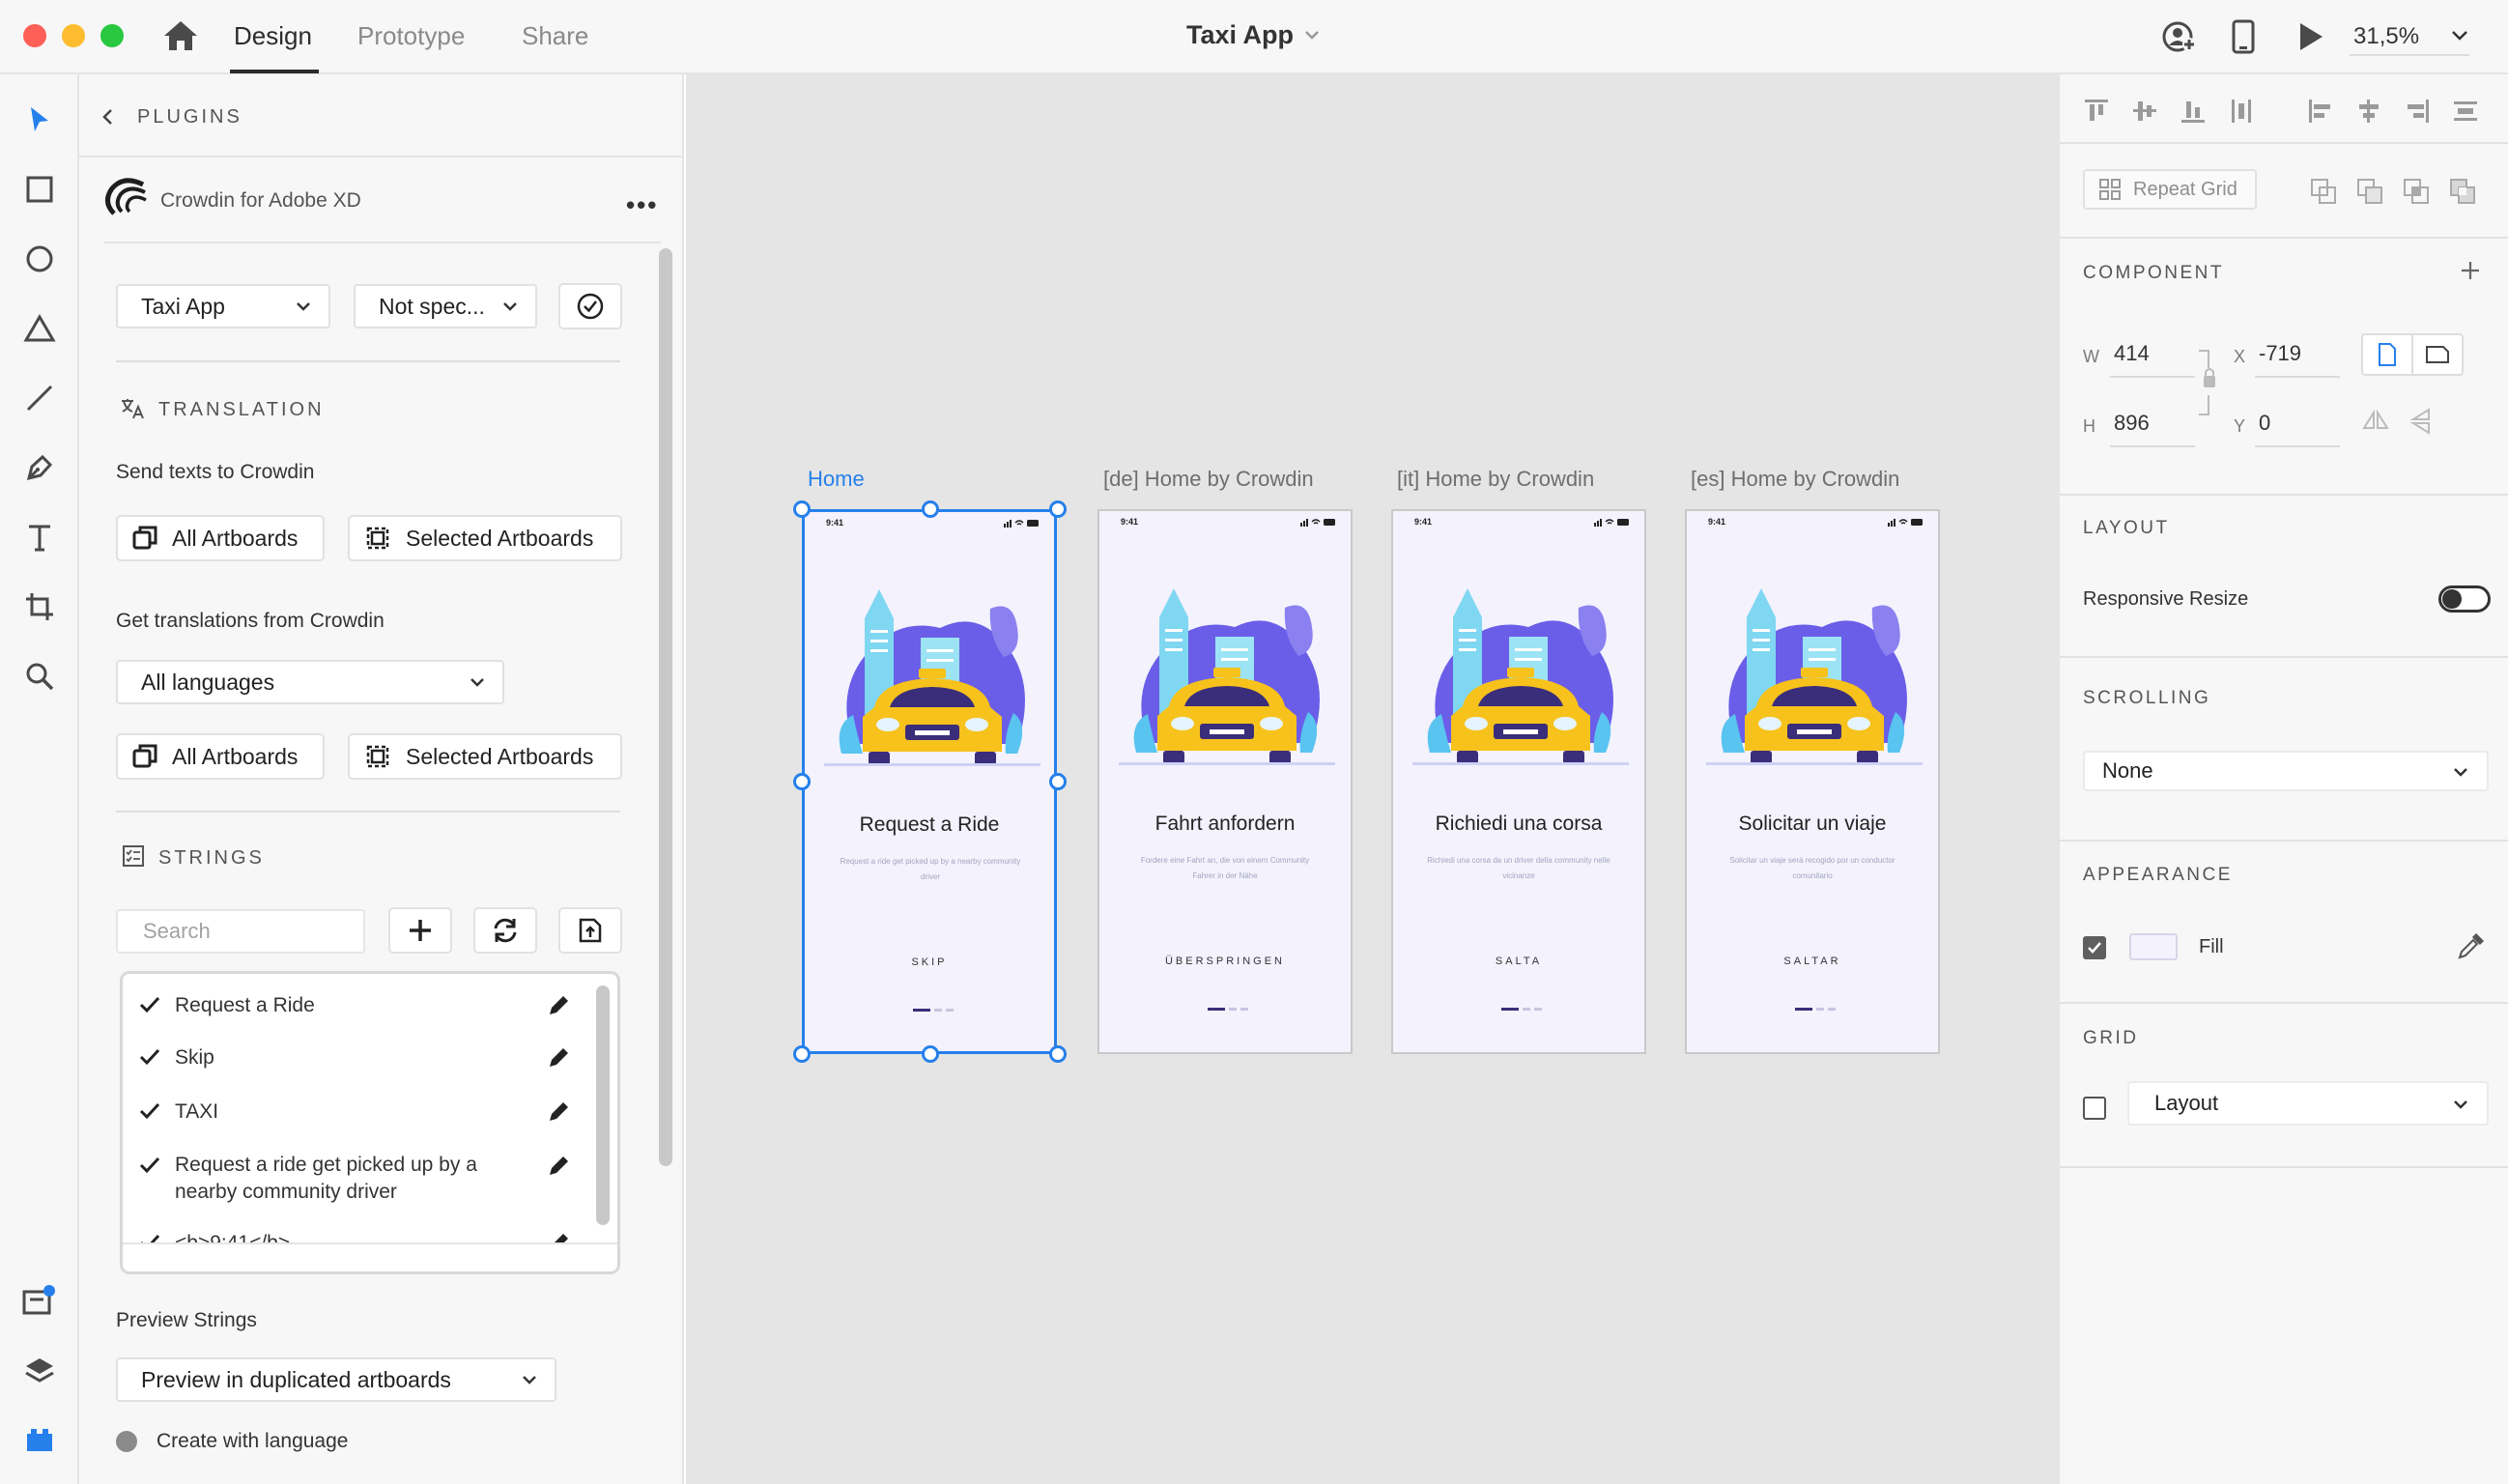  What do you see at coordinates (2244, 37) in the screenshot?
I see `device-preview-icon` at bounding box center [2244, 37].